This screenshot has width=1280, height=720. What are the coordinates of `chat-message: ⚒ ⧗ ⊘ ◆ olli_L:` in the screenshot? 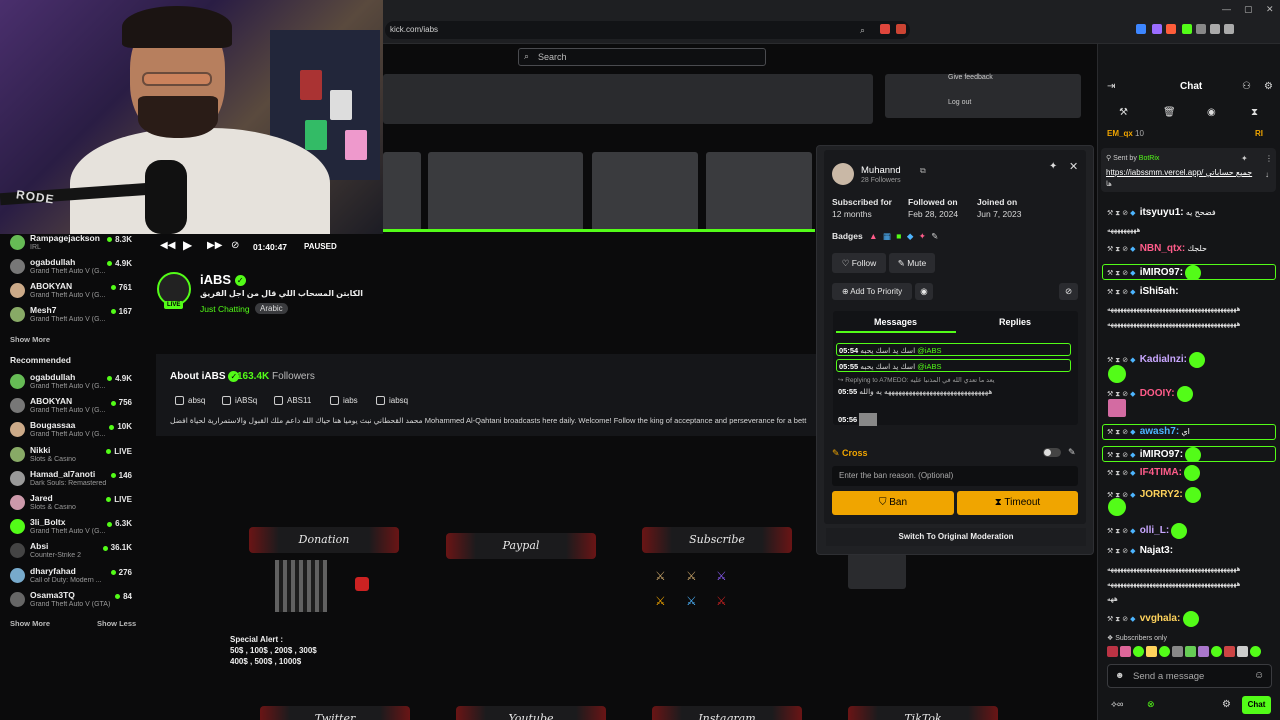 It's located at (1192, 531).